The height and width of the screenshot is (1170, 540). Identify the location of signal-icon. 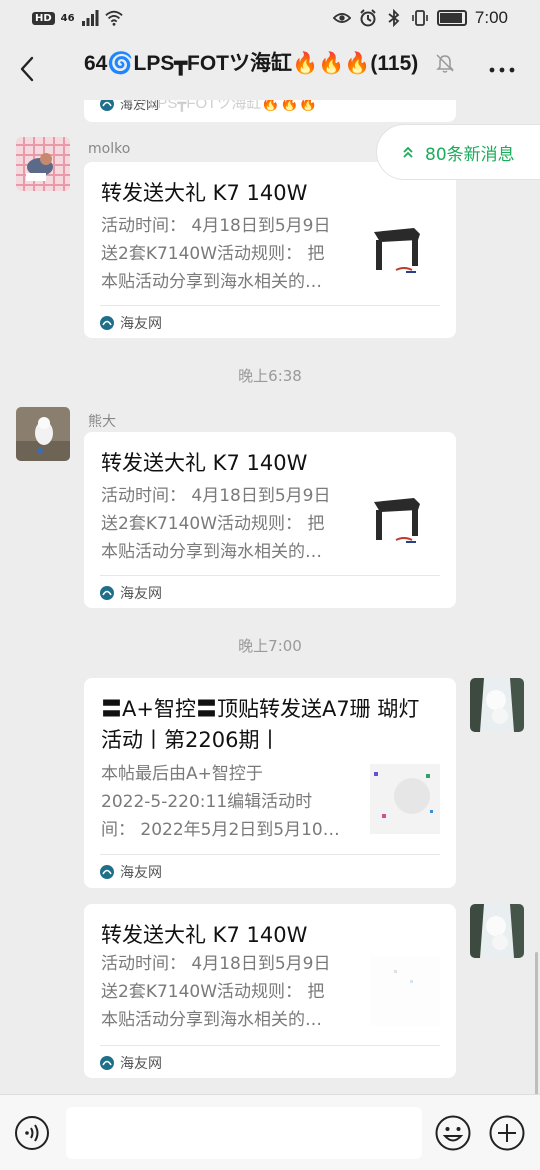
(90, 18).